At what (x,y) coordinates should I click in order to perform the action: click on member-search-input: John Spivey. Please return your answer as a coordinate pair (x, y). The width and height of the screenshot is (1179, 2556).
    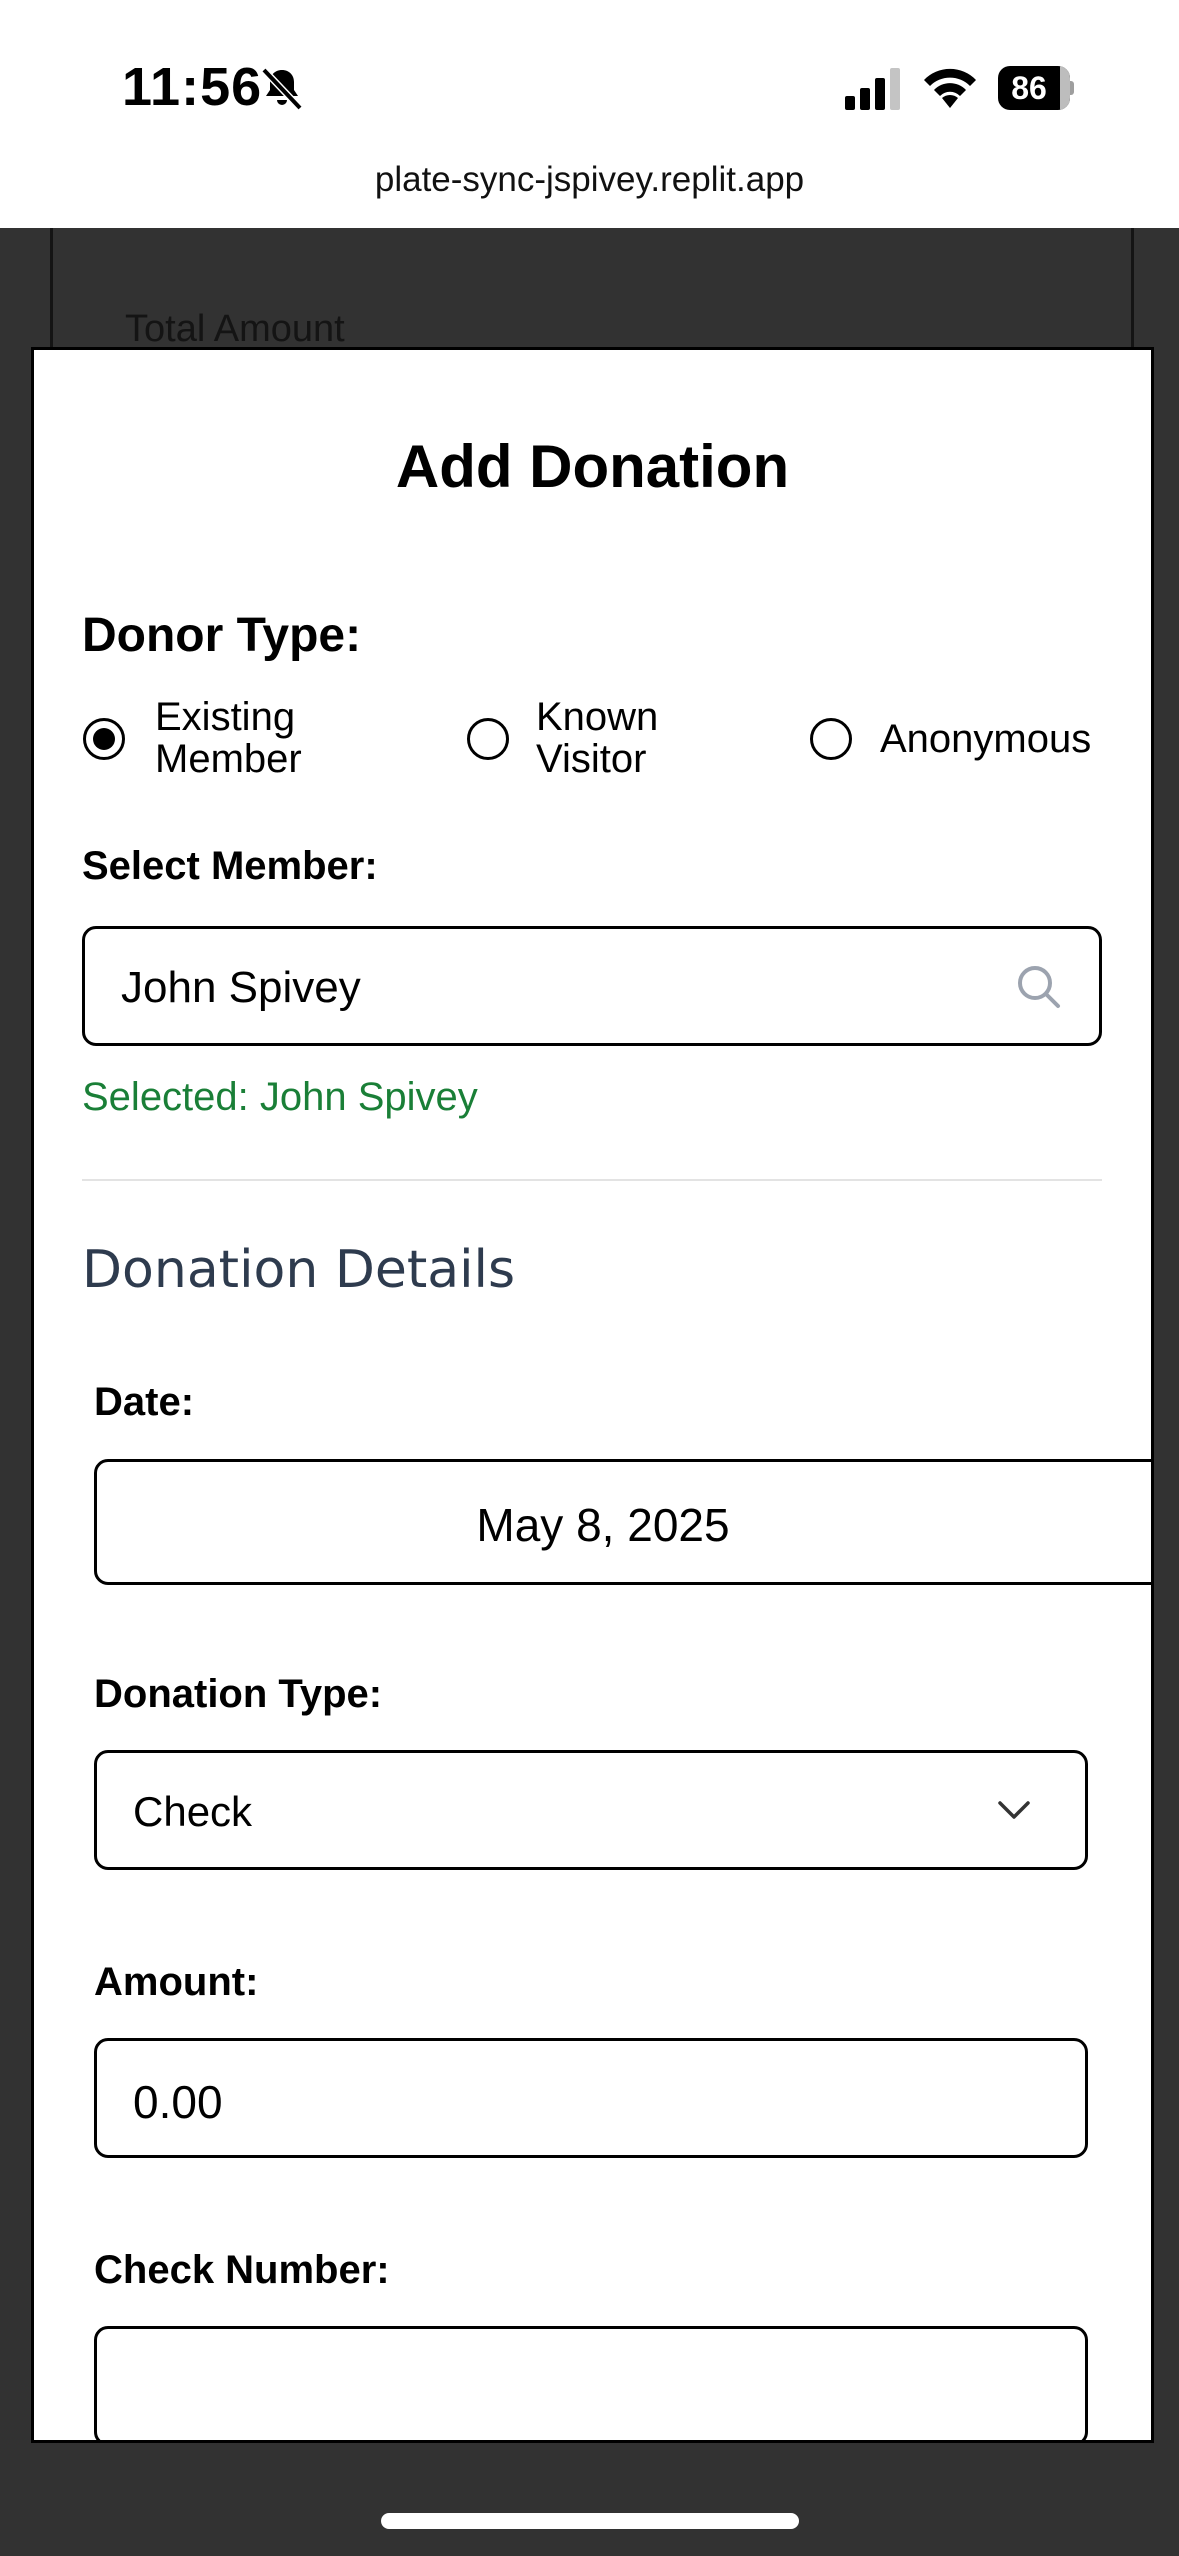
    Looking at the image, I should click on (592, 986).